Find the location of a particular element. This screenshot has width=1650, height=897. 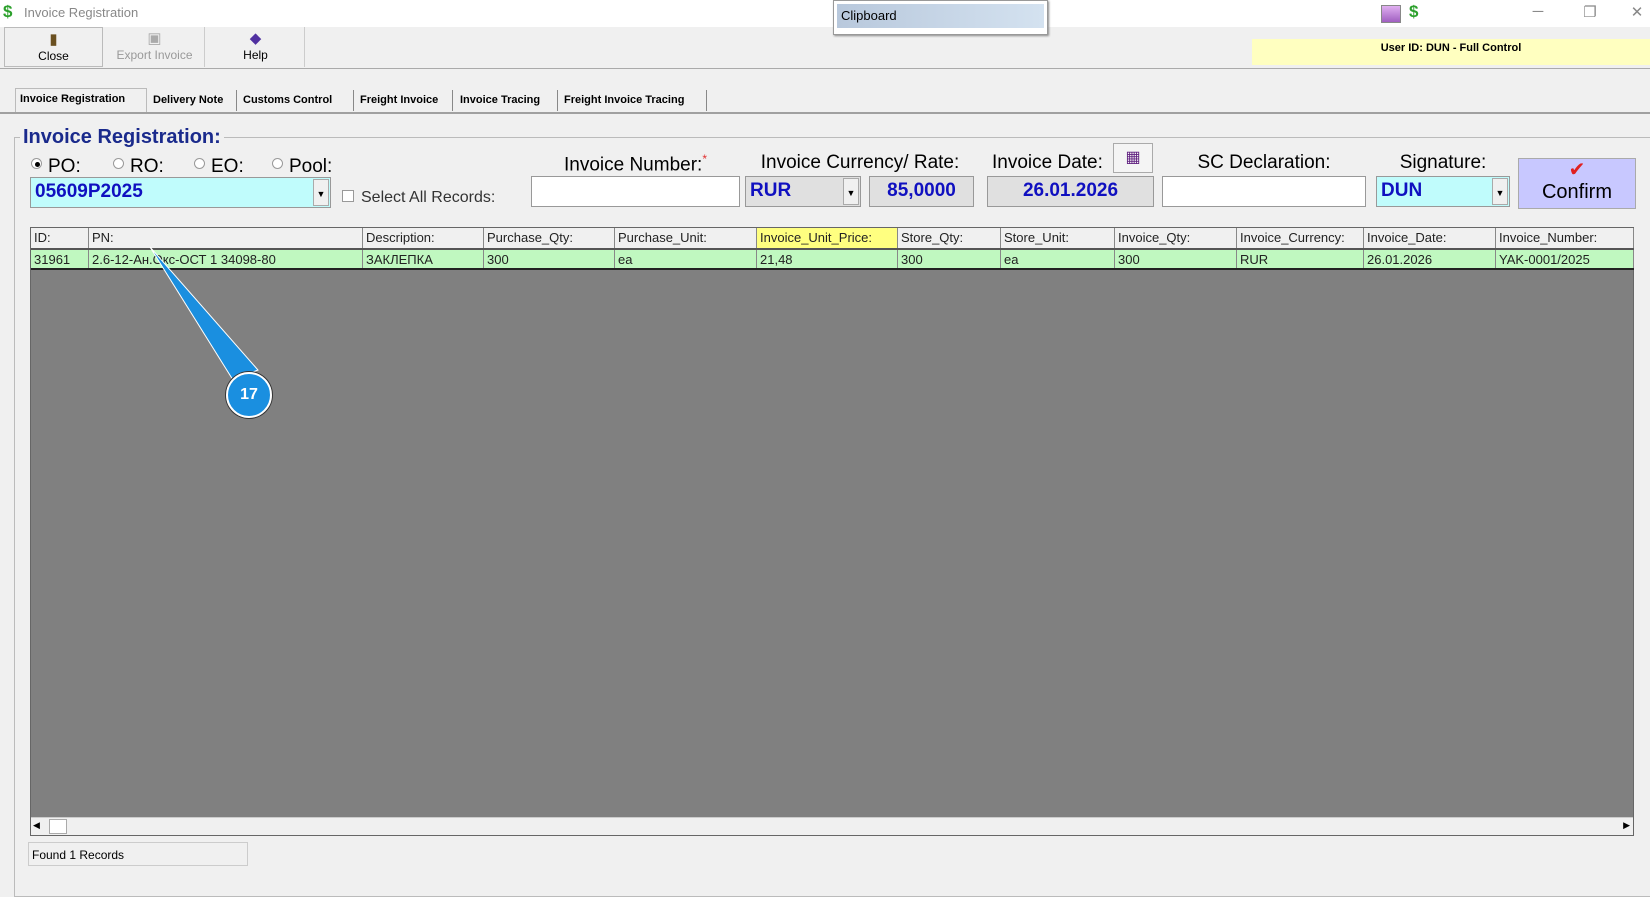

callout-pointer is located at coordinates (204, 313).